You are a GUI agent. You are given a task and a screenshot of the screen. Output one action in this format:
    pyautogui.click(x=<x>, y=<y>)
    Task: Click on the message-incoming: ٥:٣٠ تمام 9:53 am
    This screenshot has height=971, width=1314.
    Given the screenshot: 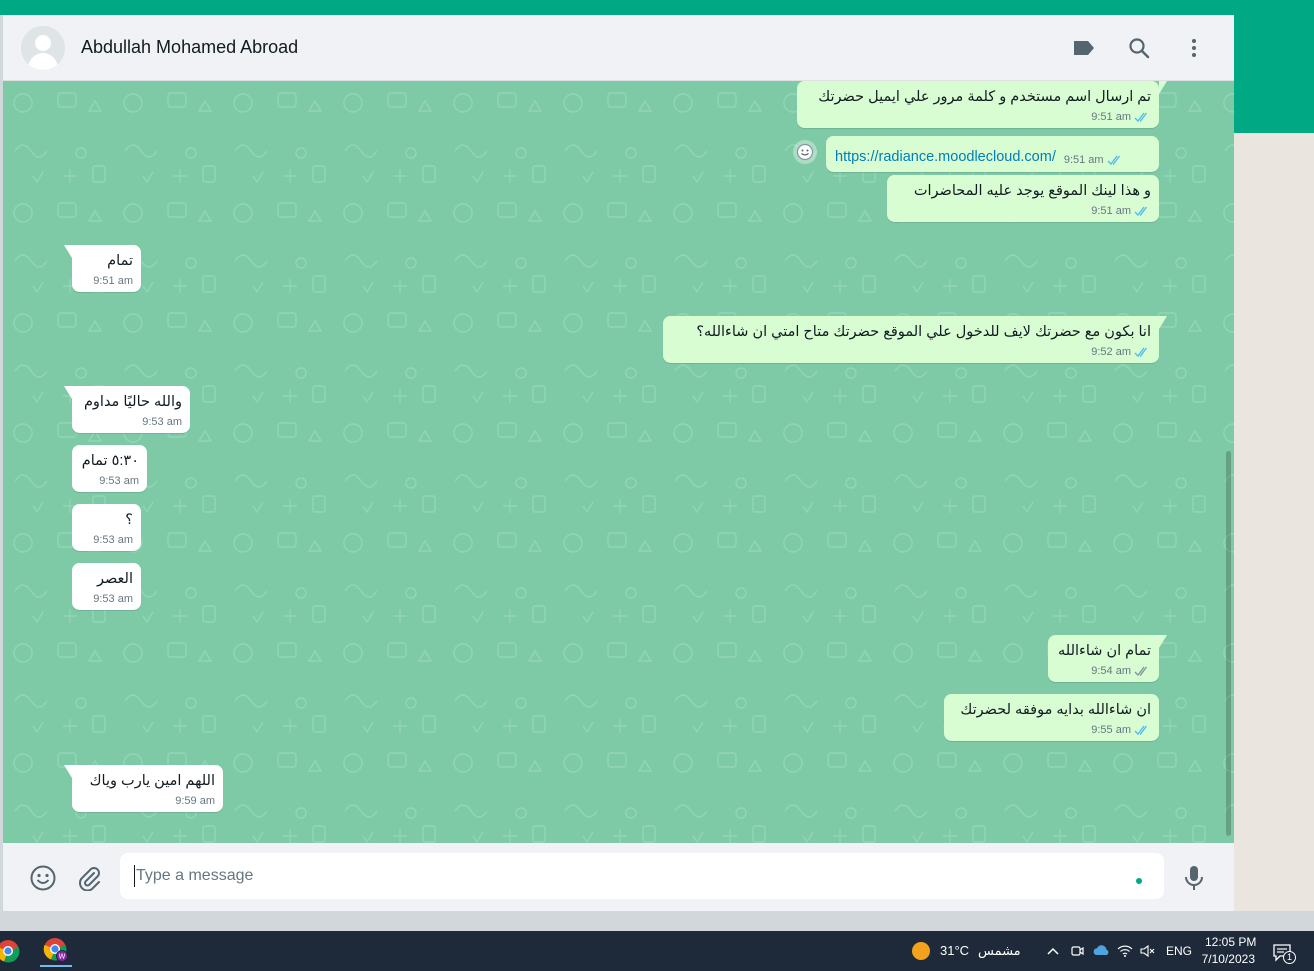 What is the action you would take?
    pyautogui.click(x=109, y=468)
    